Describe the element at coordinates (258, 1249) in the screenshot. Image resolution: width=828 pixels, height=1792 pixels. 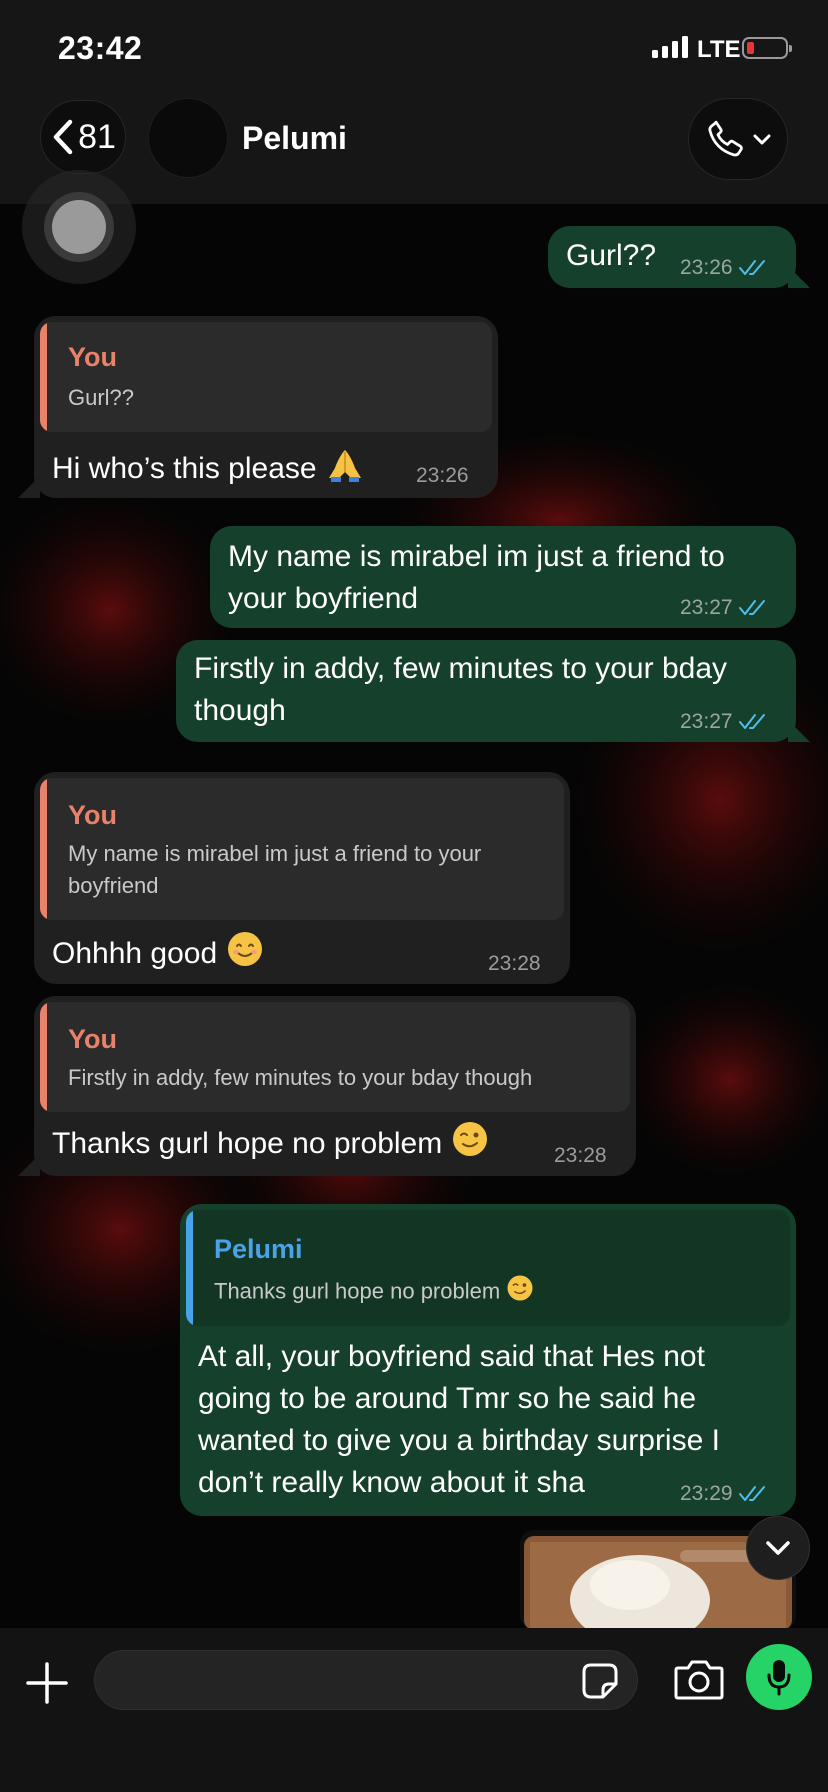
I see `quote-sender: Pelumi` at that location.